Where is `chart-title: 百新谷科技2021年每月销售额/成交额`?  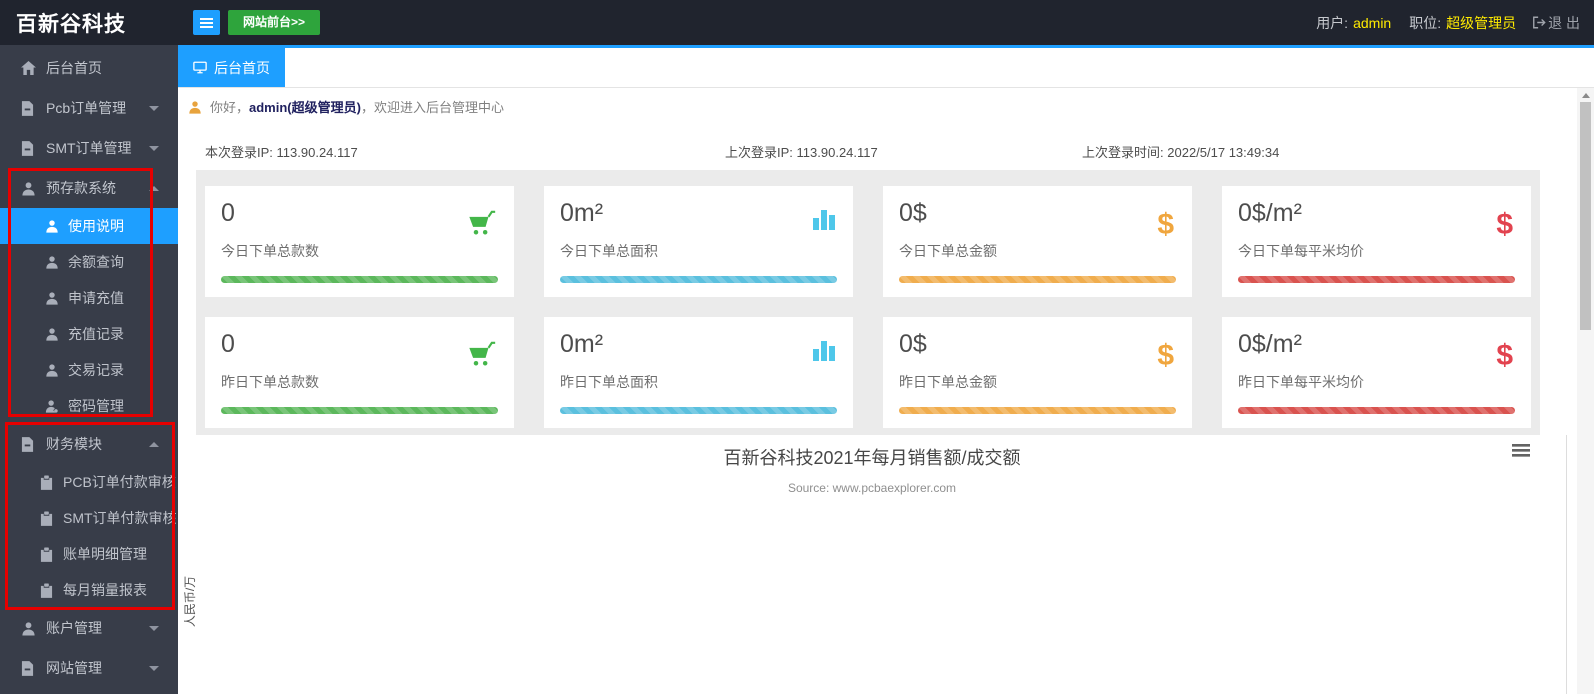
chart-title: 百新谷科技2021年每月销售额/成交额 is located at coordinates (872, 458).